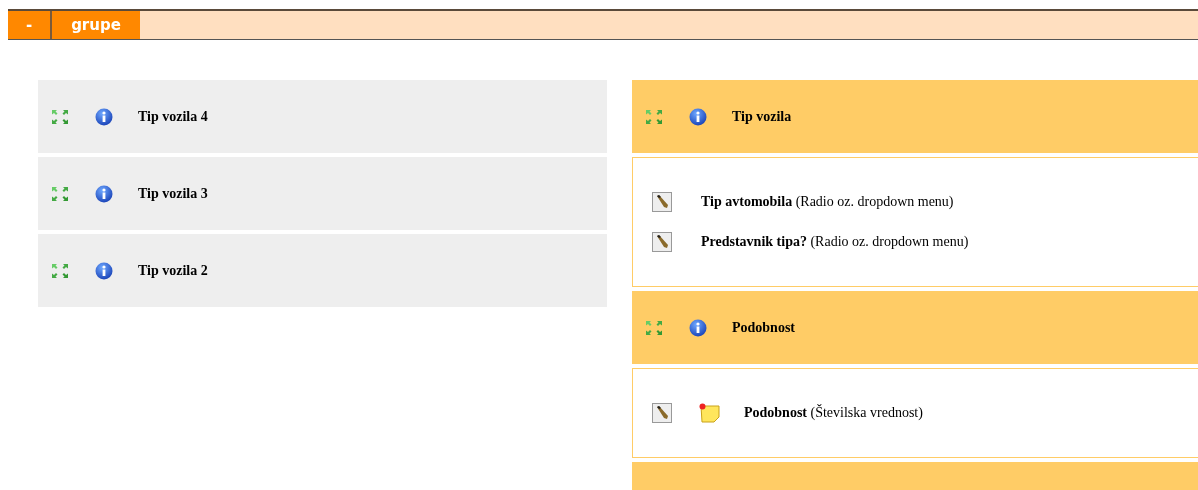  I want to click on group-title: Tip vozila 3, so click(173, 193).